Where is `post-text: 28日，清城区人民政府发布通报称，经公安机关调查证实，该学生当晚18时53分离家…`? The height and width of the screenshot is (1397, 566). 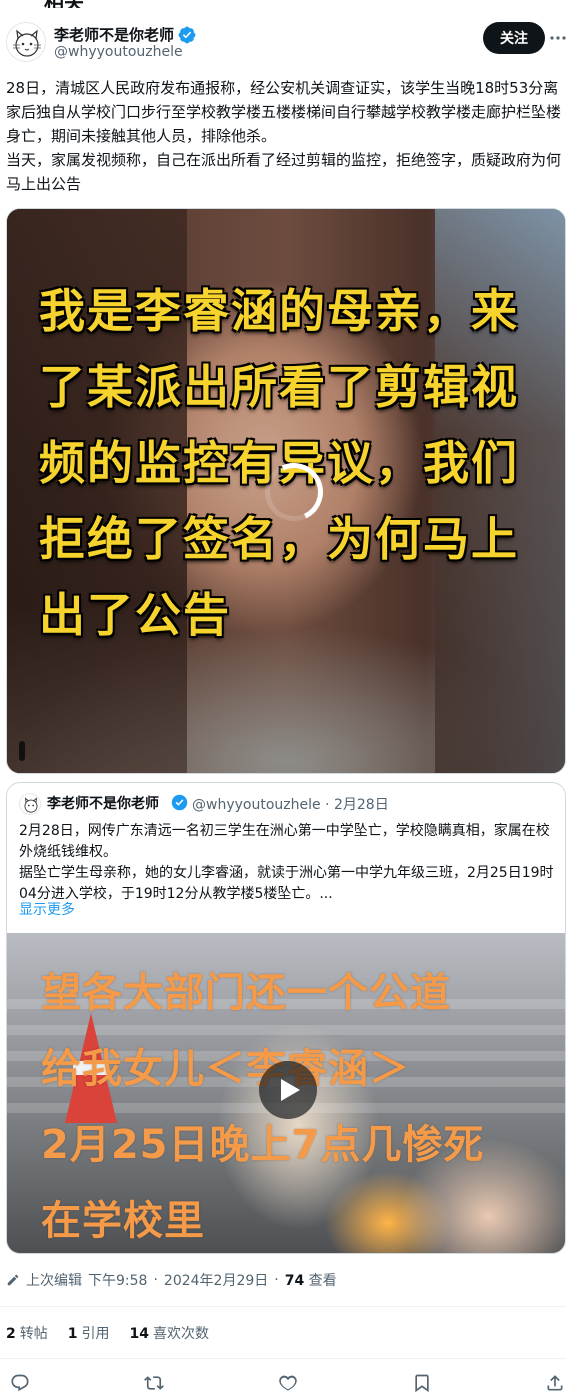
post-text: 28日，清城区人民政府发布通报称，经公安机关调查证实，该学生当晚18时53分离家… is located at coordinates (284, 136).